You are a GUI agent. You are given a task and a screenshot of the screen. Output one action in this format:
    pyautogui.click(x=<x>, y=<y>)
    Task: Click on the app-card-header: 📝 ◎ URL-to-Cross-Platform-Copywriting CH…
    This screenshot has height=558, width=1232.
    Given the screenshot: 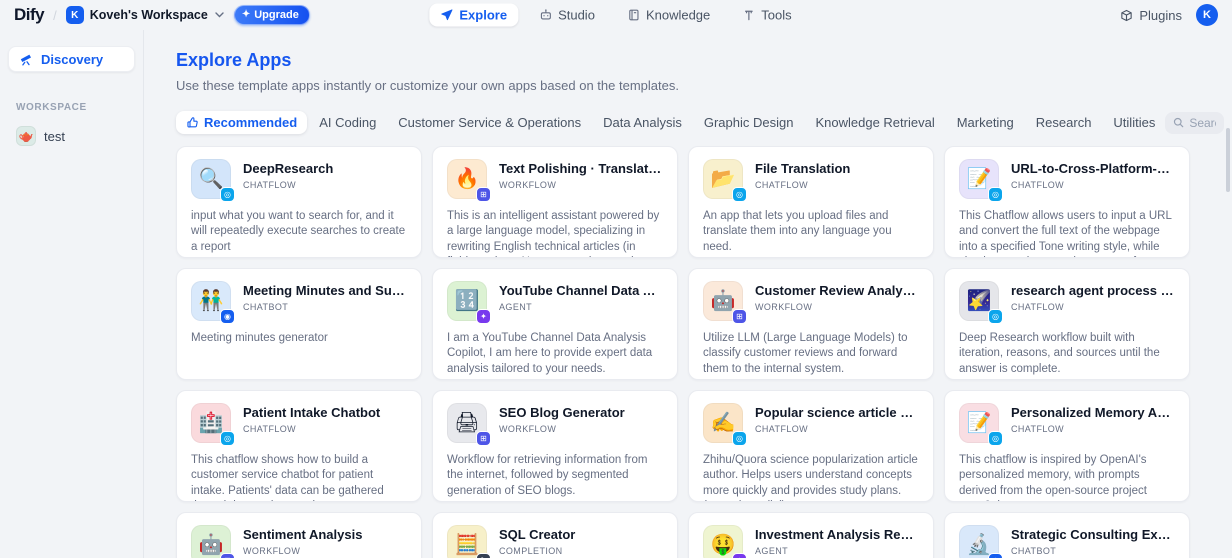 What is the action you would take?
    pyautogui.click(x=1067, y=180)
    